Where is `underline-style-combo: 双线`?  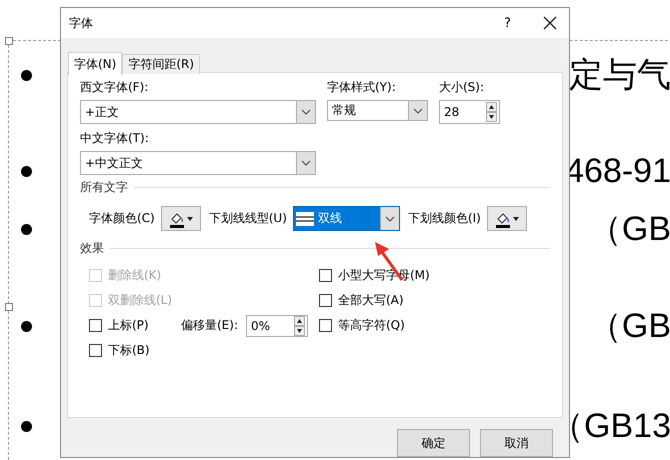
underline-style-combo: 双线 is located at coordinates (346, 218).